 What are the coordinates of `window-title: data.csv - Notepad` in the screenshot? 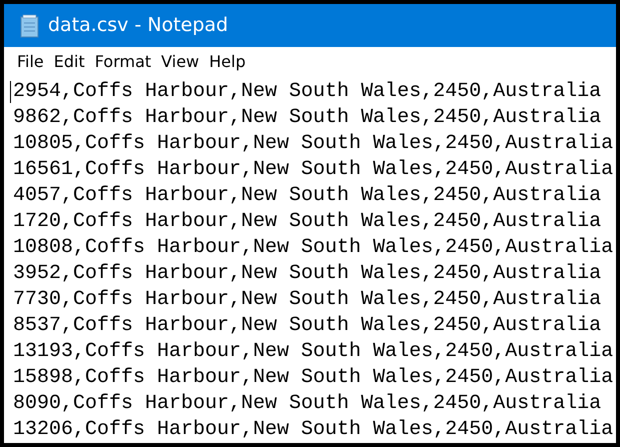 It's located at (138, 25).